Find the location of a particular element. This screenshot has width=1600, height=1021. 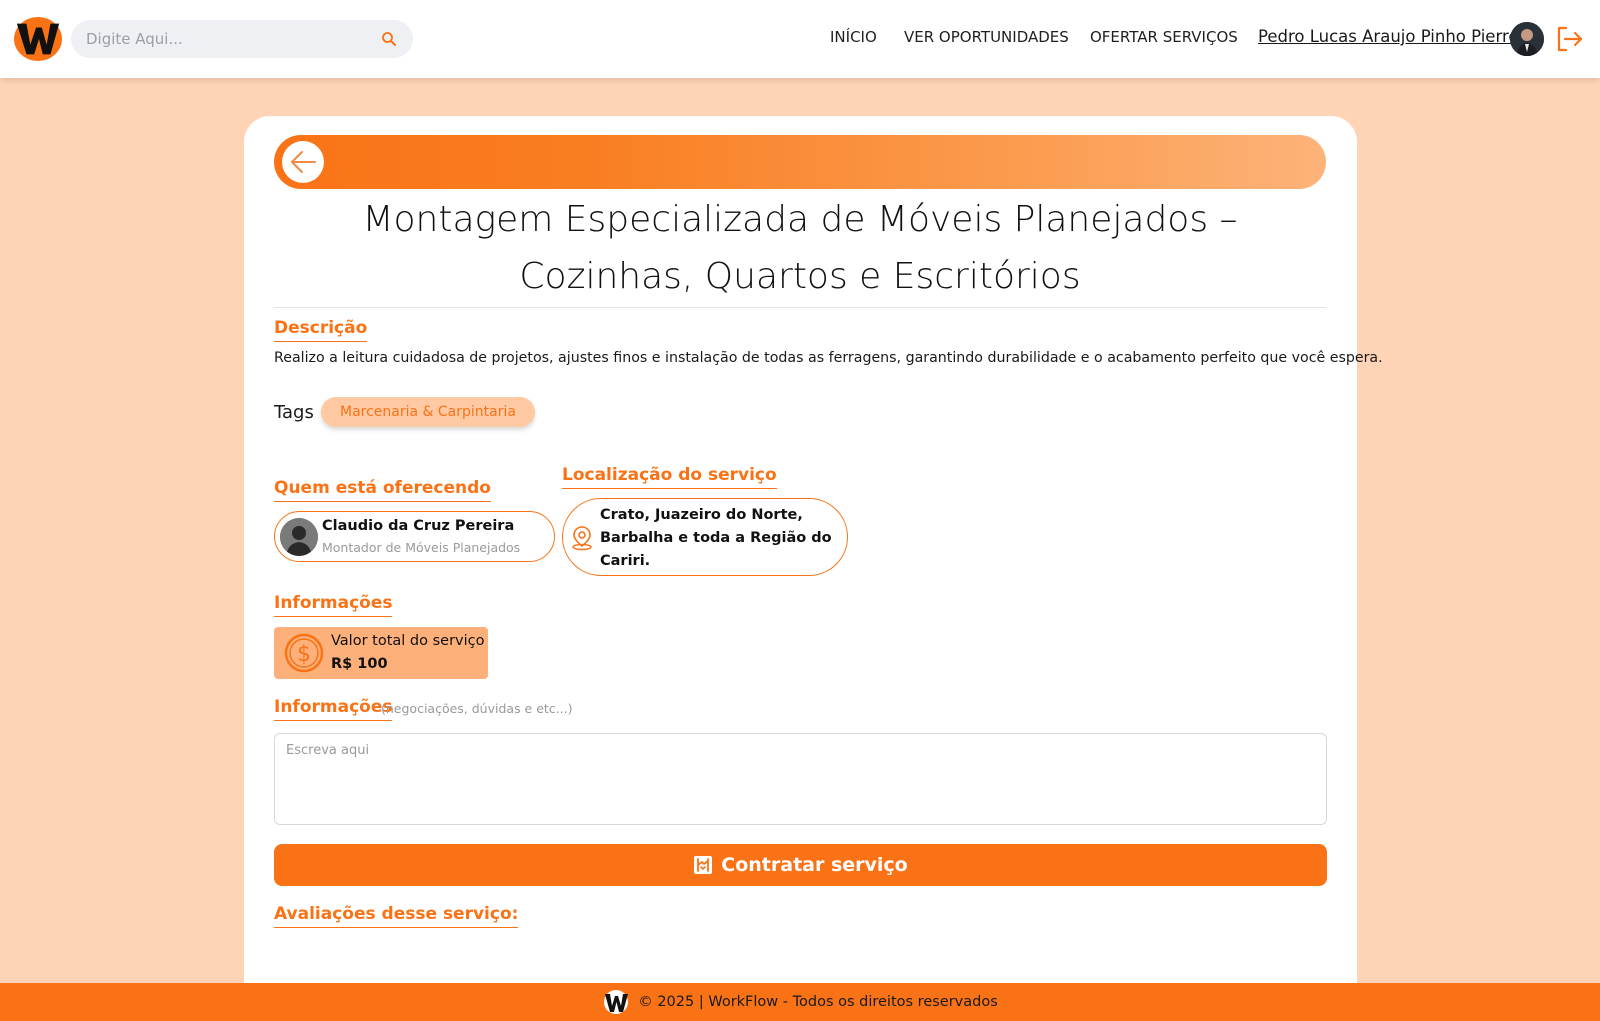

back-arrow-icon is located at coordinates (303, 162).